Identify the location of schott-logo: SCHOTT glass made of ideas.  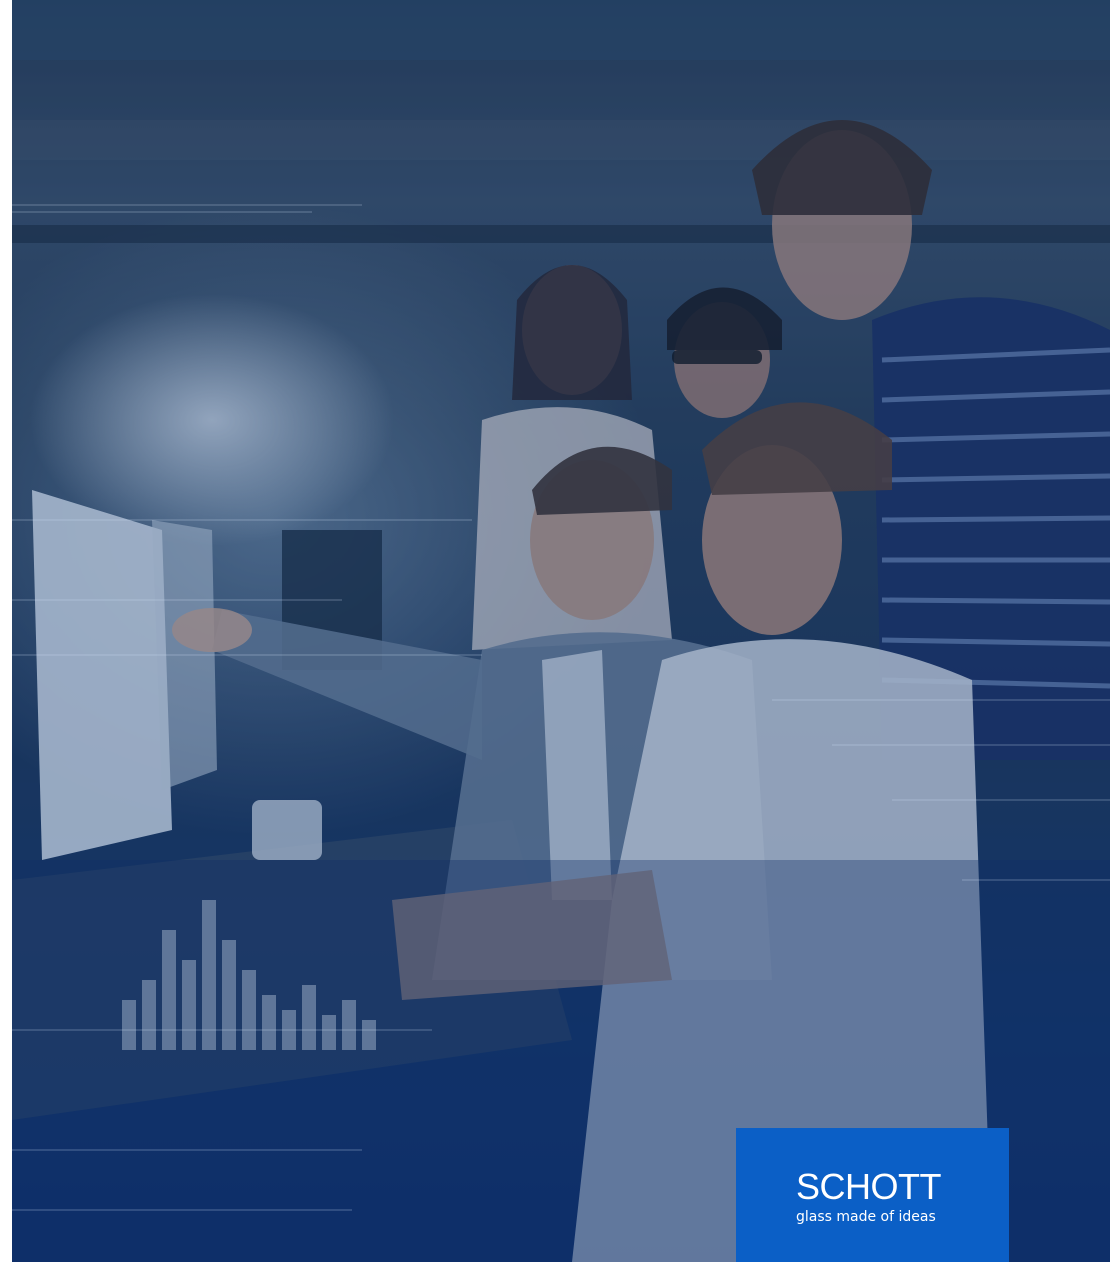
(872, 1195).